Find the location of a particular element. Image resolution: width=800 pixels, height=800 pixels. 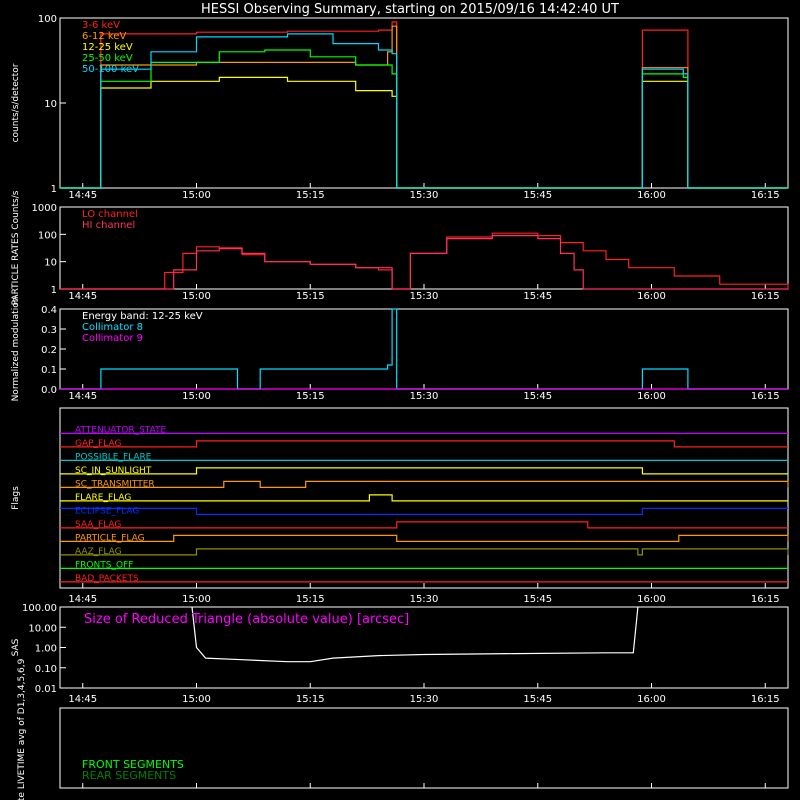

flag-label: SAA_FLAG is located at coordinates (98, 525).